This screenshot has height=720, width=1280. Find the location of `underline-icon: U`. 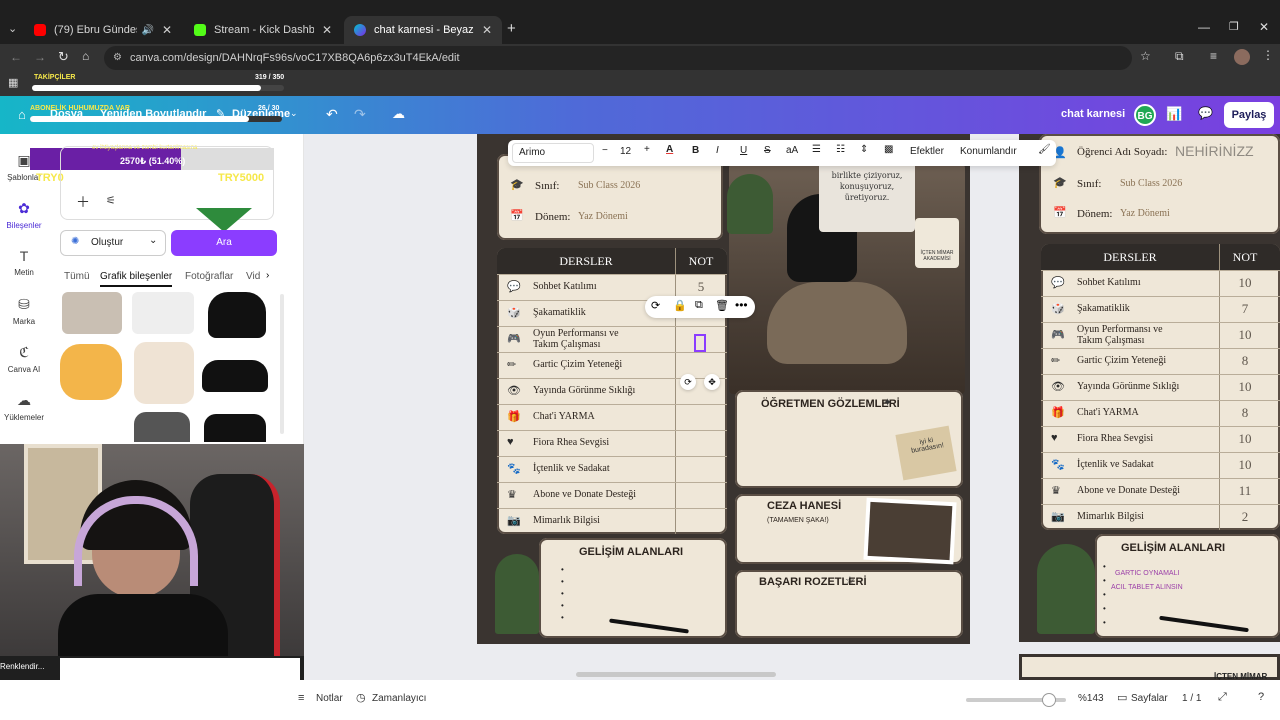

underline-icon: U is located at coordinates (743, 150).